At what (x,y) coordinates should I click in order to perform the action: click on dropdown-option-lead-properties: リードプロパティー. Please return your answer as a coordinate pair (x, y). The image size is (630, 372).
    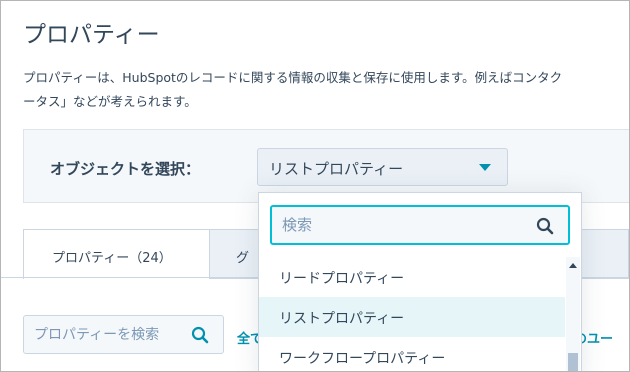
    Looking at the image, I should click on (412, 277).